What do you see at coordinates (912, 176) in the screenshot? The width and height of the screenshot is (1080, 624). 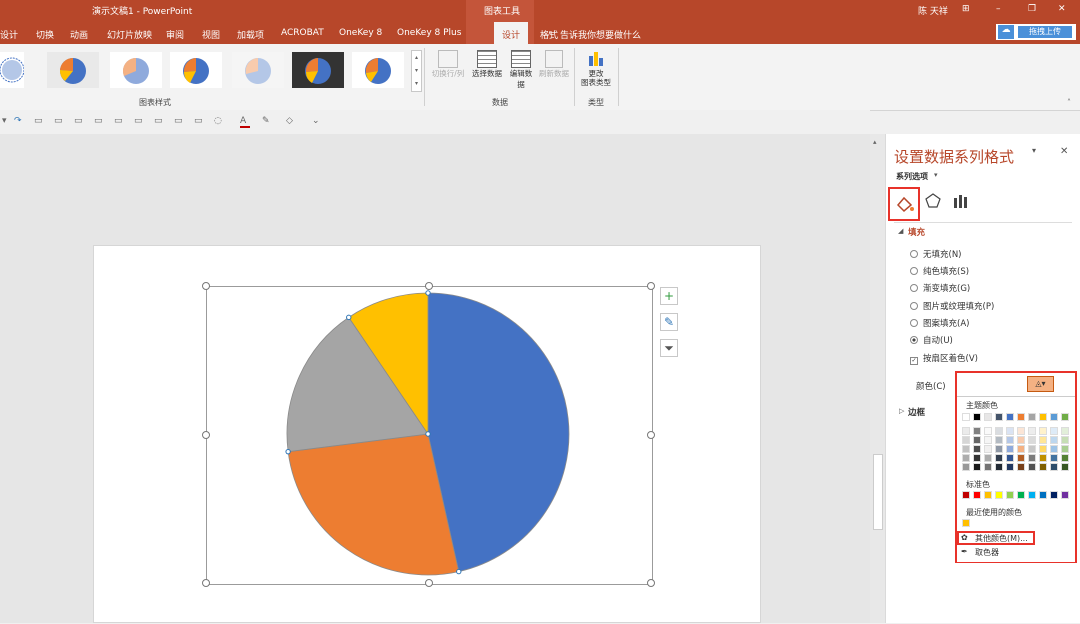 I see `series-options-dropdown: 系列选项` at bounding box center [912, 176].